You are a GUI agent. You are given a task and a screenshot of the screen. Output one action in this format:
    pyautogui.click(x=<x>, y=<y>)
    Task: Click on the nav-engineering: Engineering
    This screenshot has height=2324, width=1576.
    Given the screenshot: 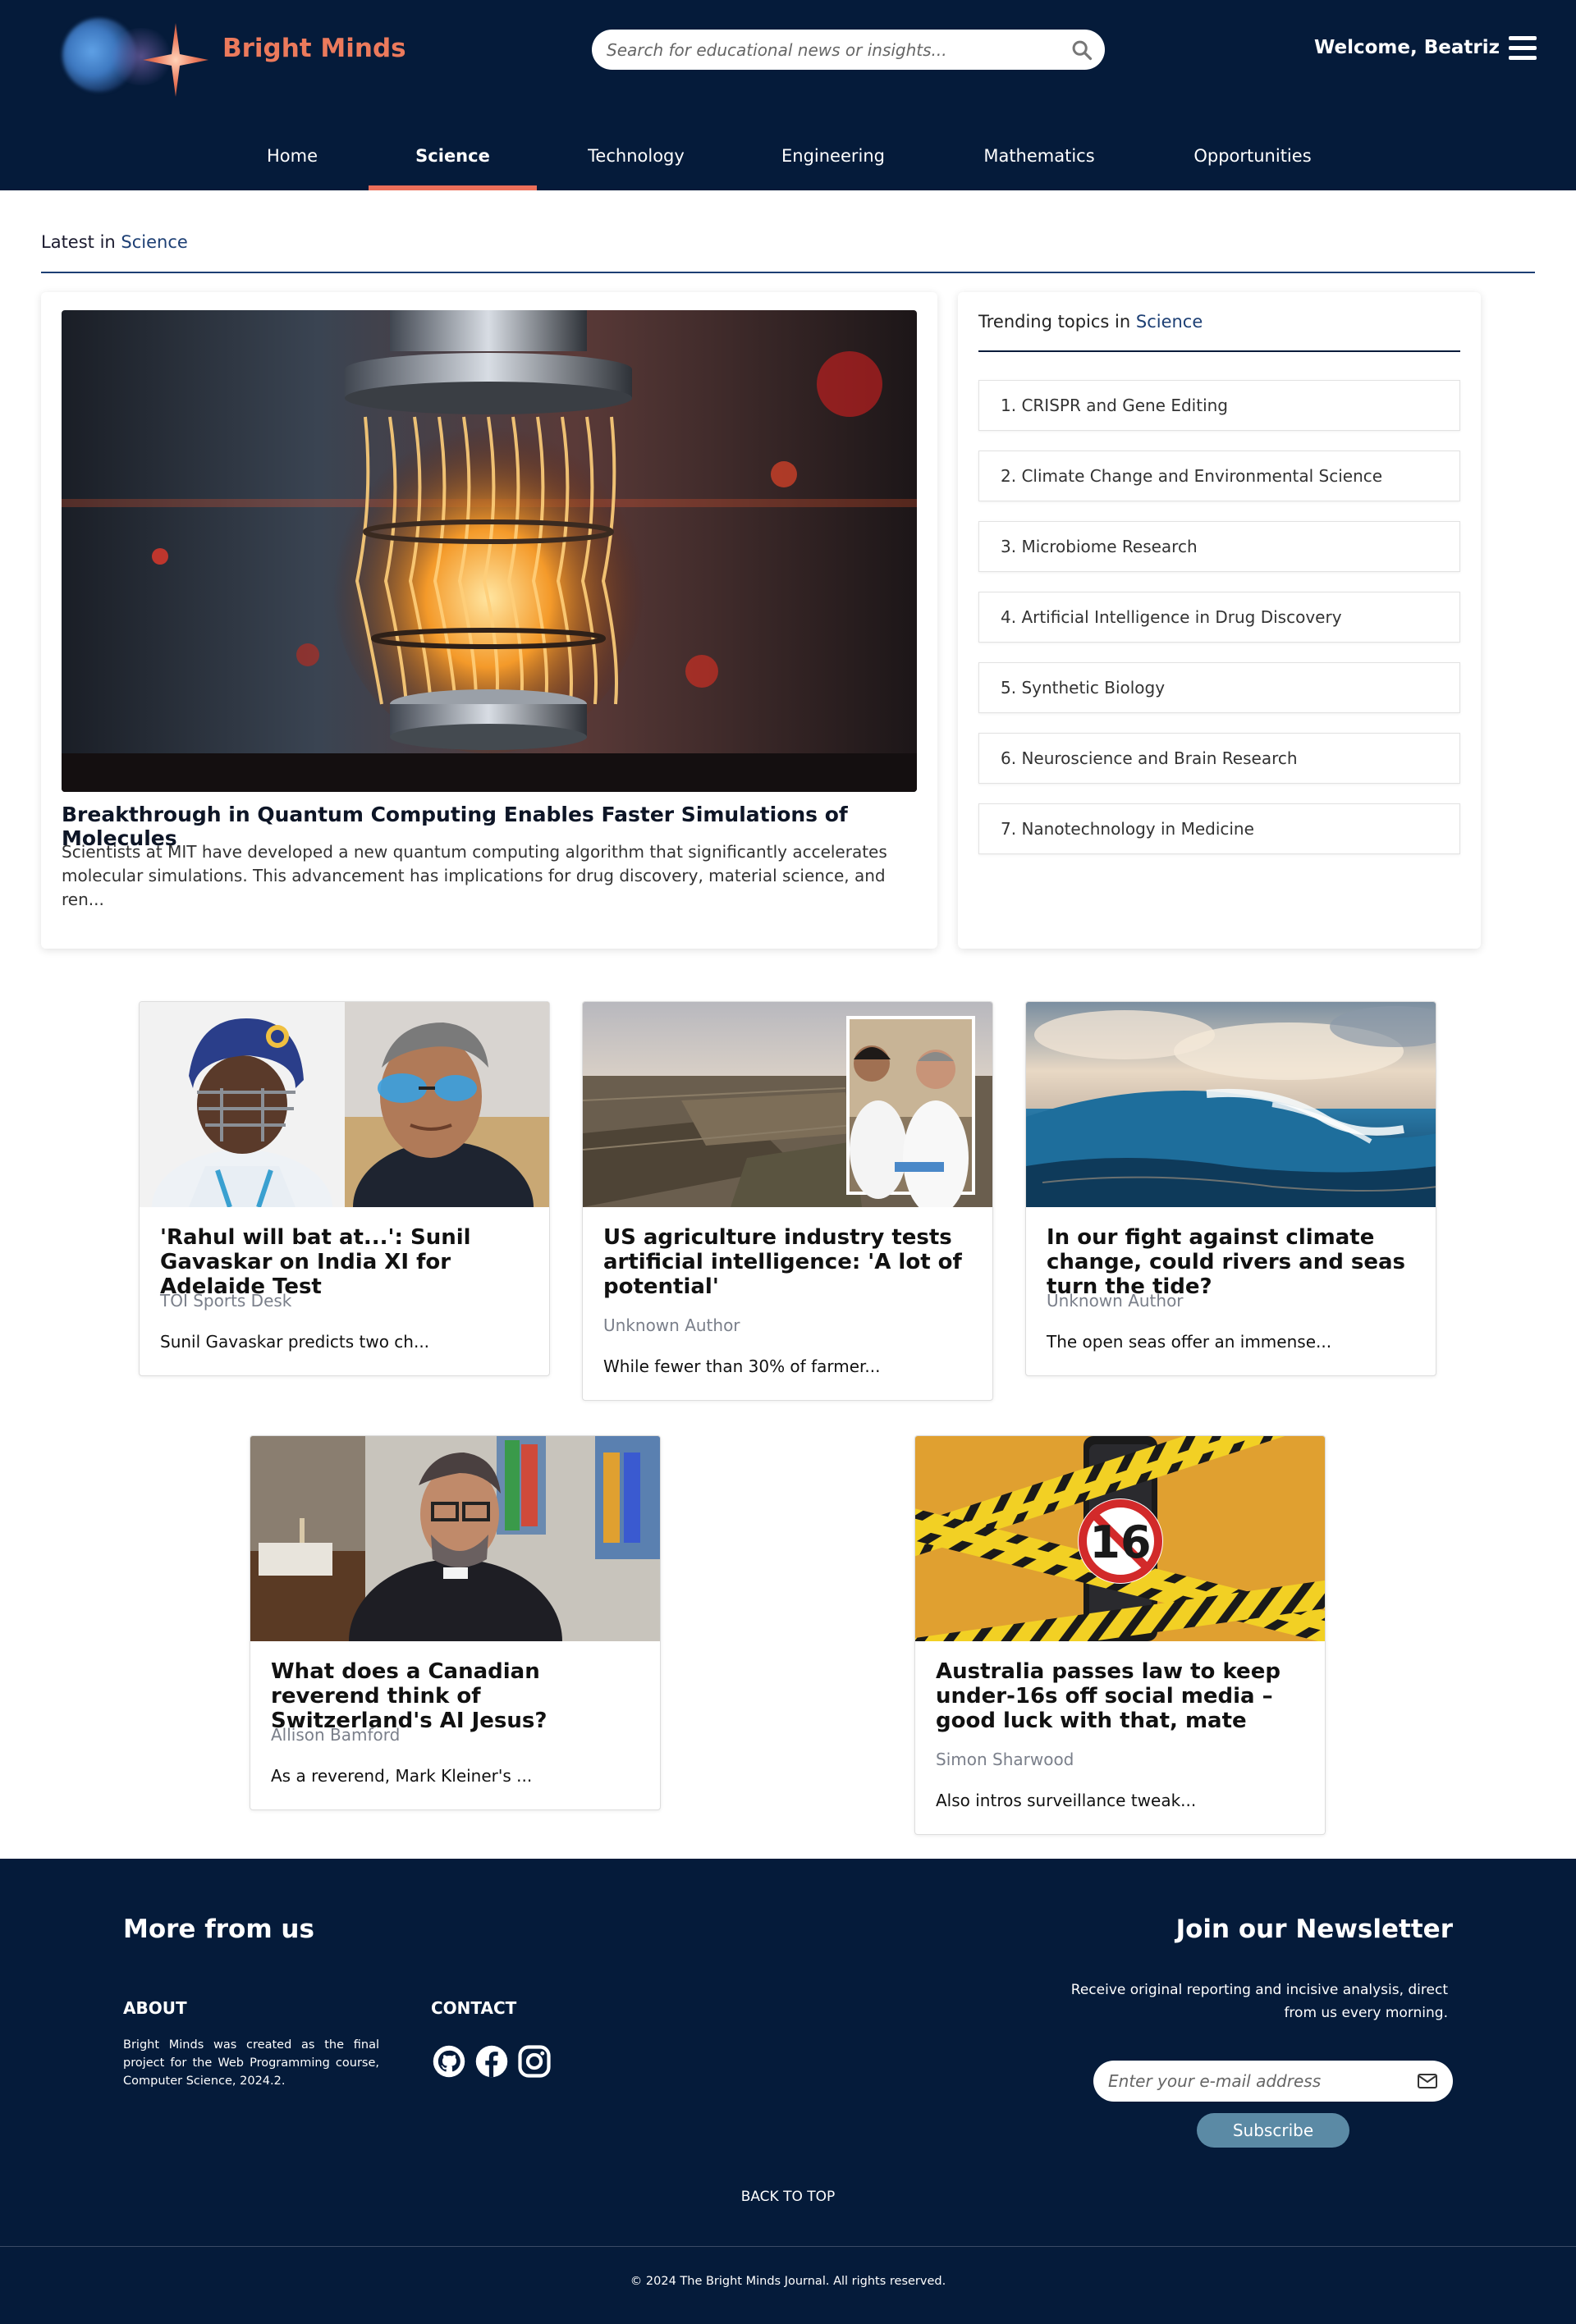 What is the action you would take?
    pyautogui.click(x=833, y=168)
    